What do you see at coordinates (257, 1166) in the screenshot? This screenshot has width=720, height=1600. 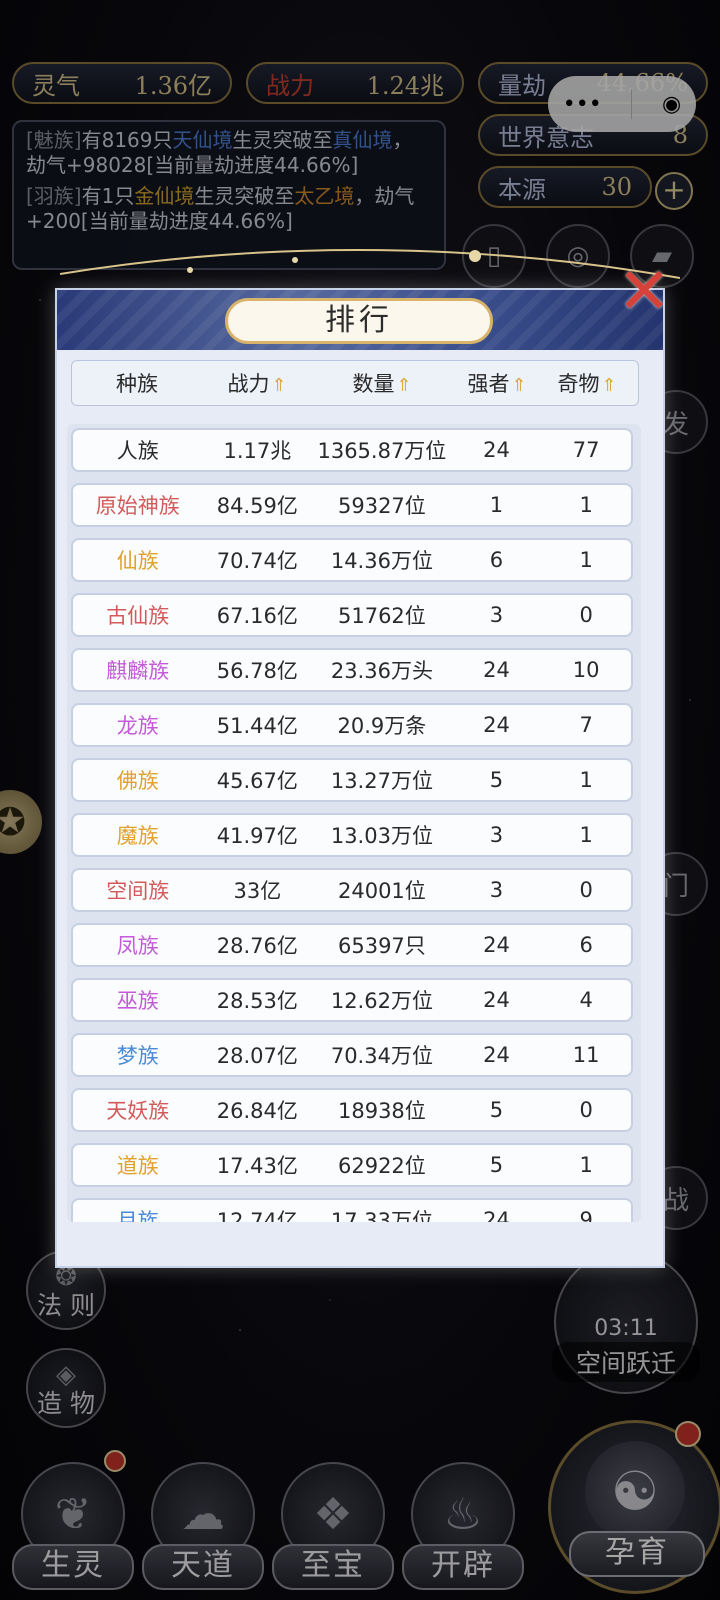 I see `power-cell: 17.43亿` at bounding box center [257, 1166].